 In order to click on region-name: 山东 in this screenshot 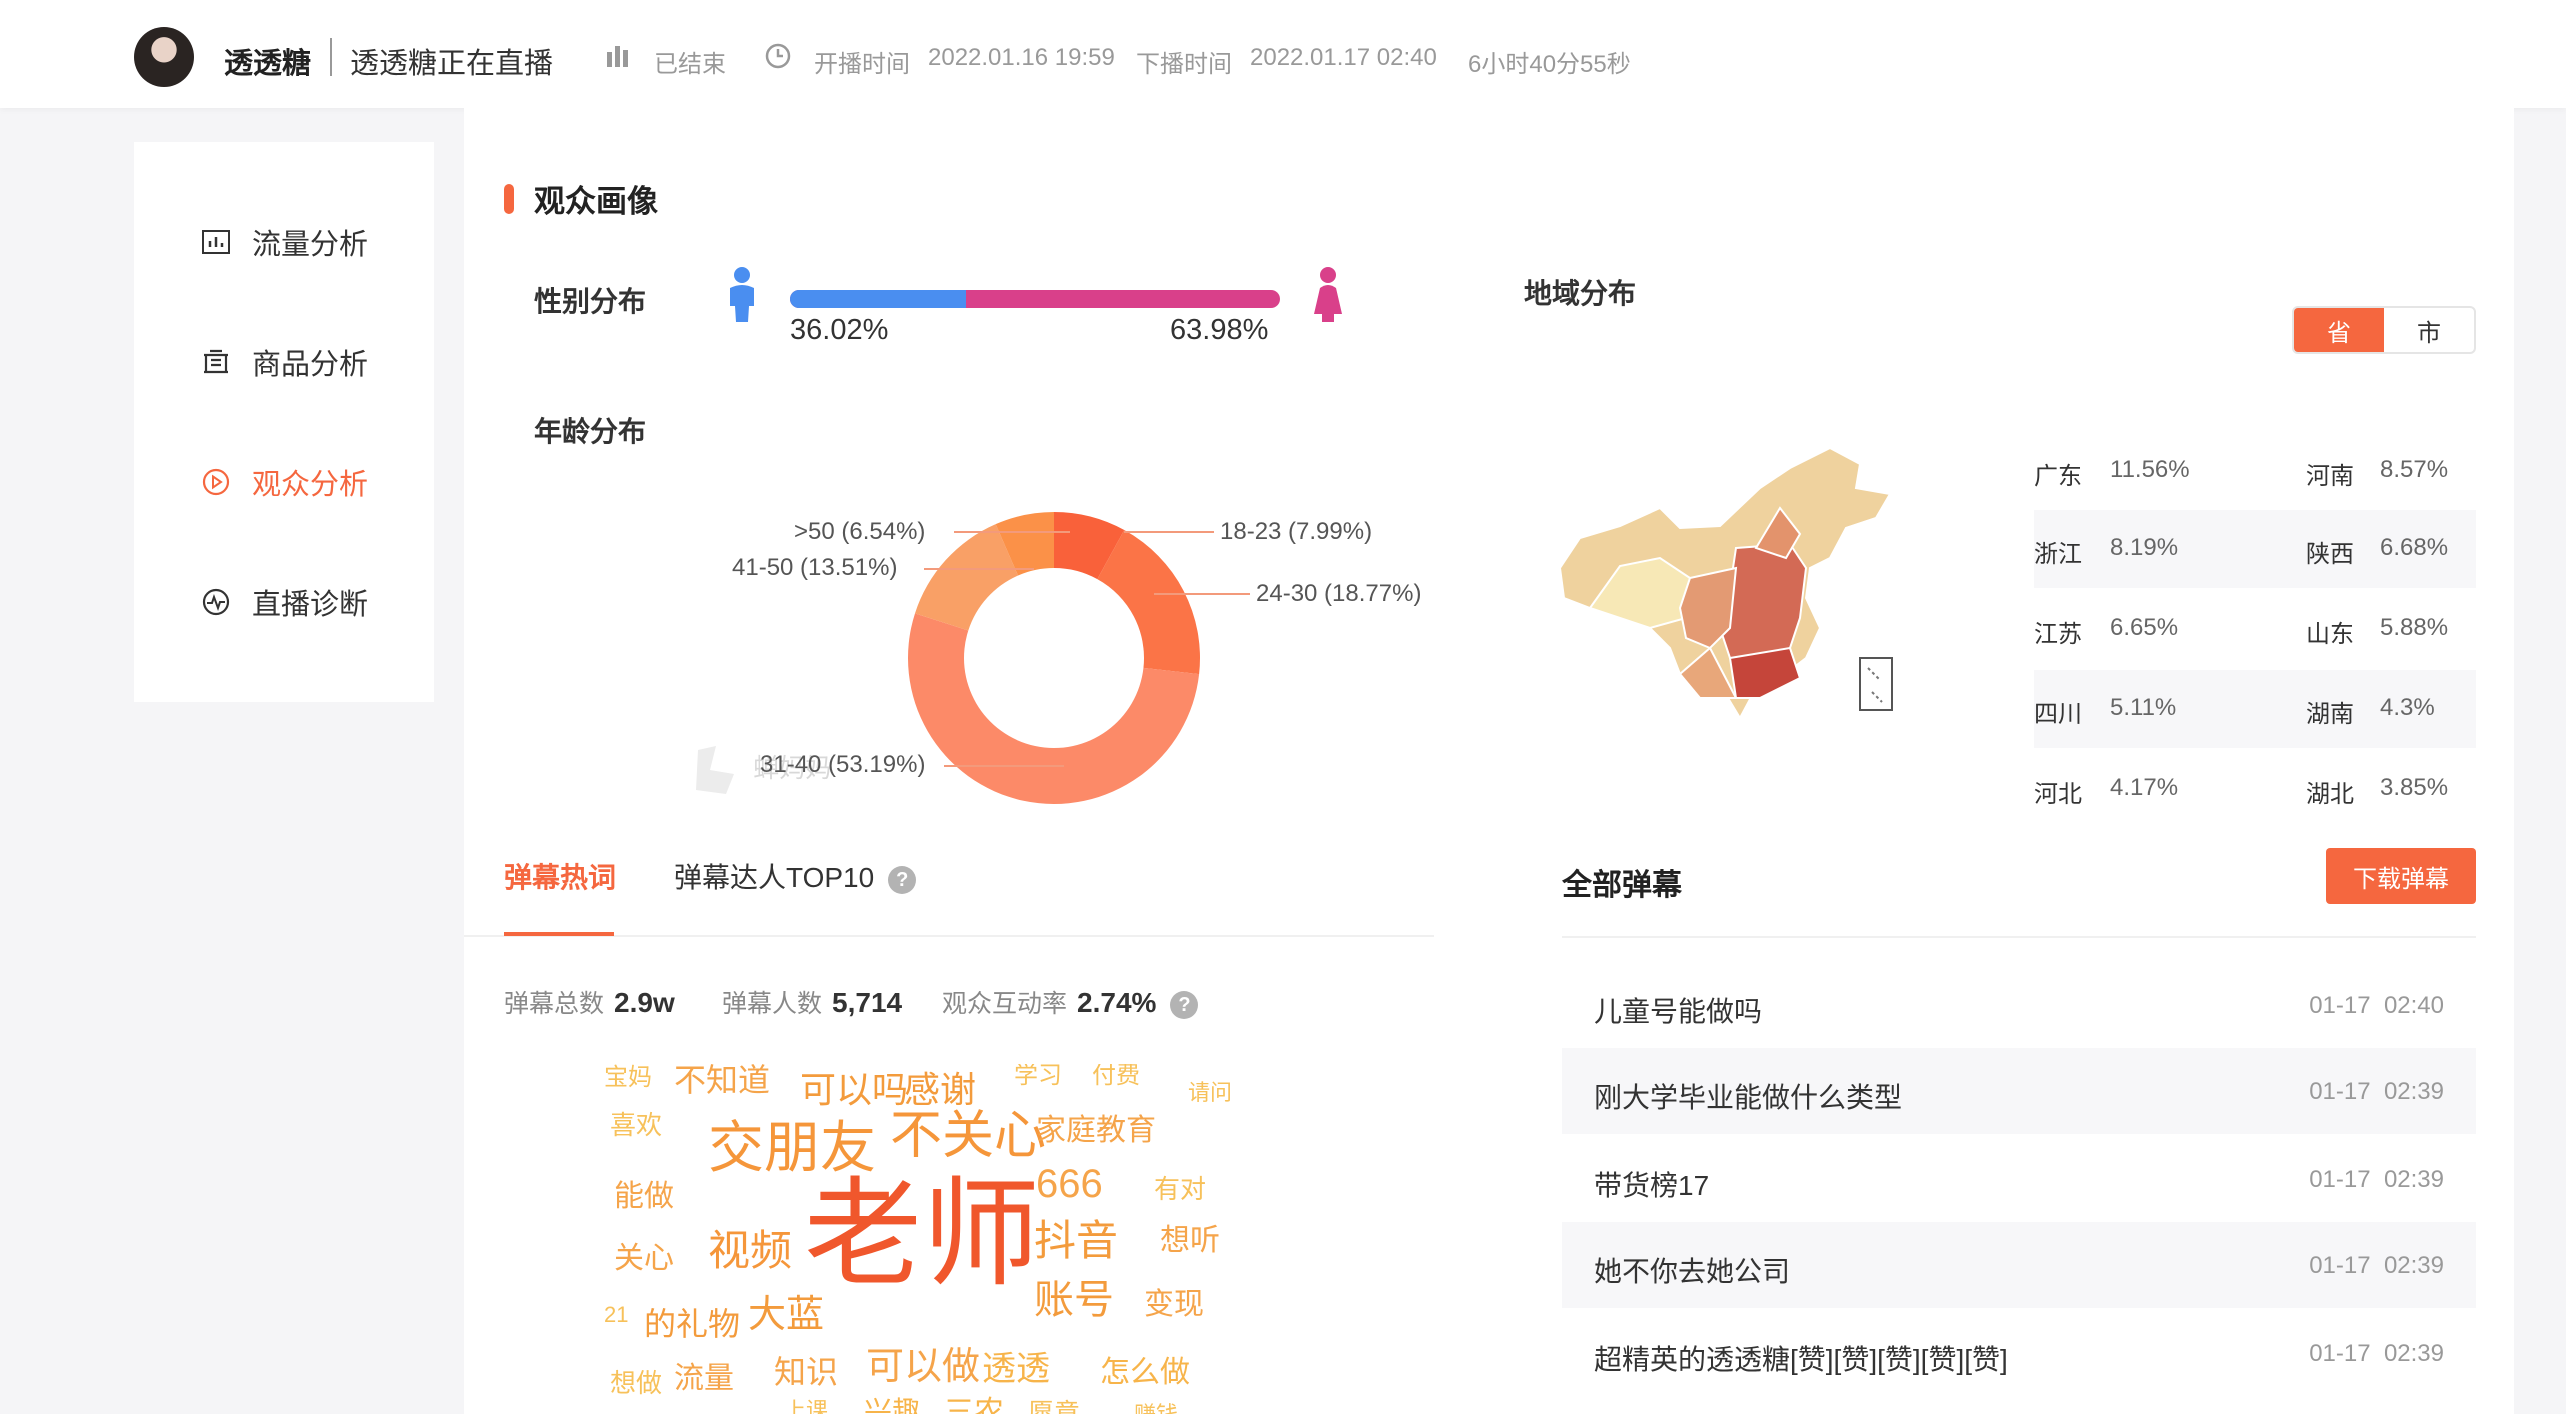, I will do `click(2330, 634)`.